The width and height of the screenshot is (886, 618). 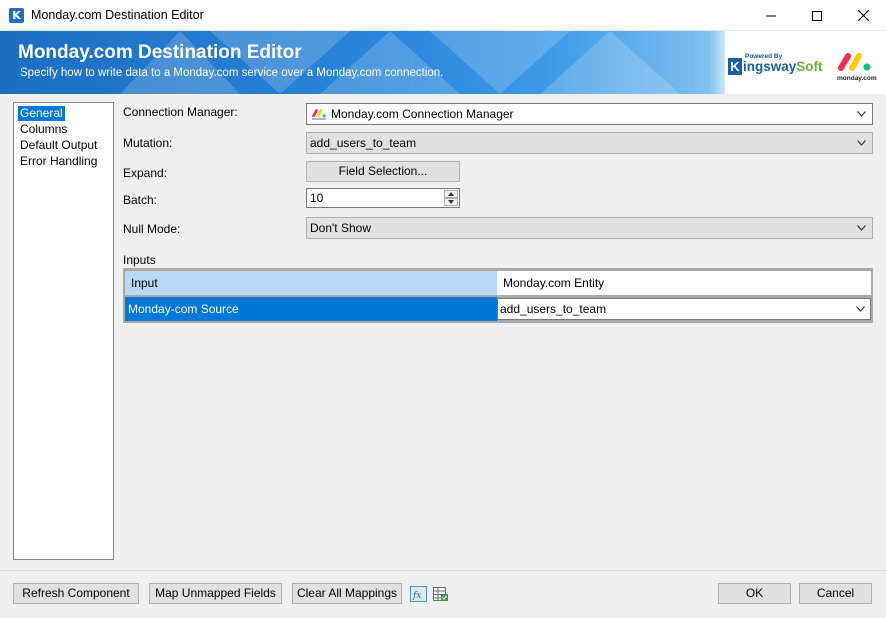 I want to click on close-icon, so click(x=863, y=15).